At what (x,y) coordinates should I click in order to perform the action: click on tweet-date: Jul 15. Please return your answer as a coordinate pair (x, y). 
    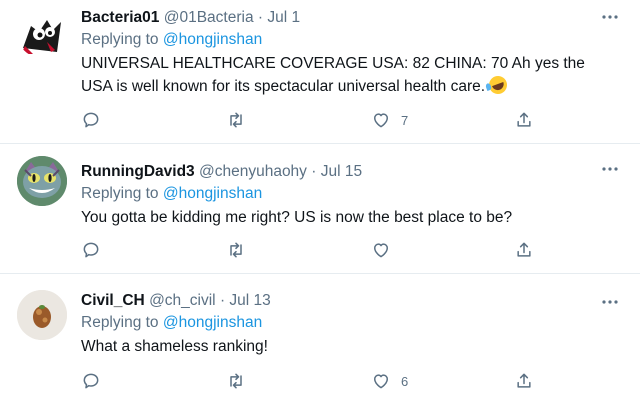
    Looking at the image, I should click on (341, 171).